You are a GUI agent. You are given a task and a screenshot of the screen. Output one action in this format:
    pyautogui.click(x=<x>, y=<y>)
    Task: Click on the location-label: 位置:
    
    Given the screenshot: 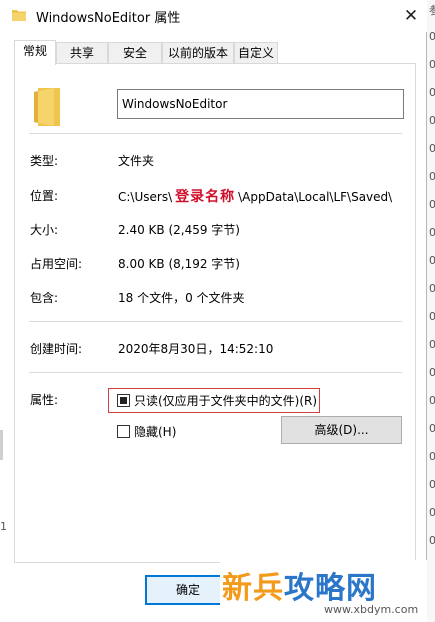 What is the action you would take?
    pyautogui.click(x=44, y=196)
    